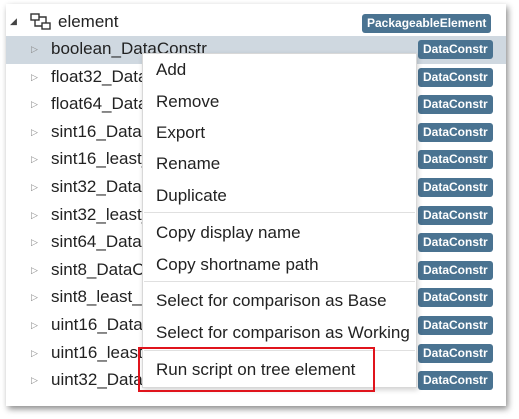 The image size is (519, 419). I want to click on row-label: uint32_Data, so click(97, 380).